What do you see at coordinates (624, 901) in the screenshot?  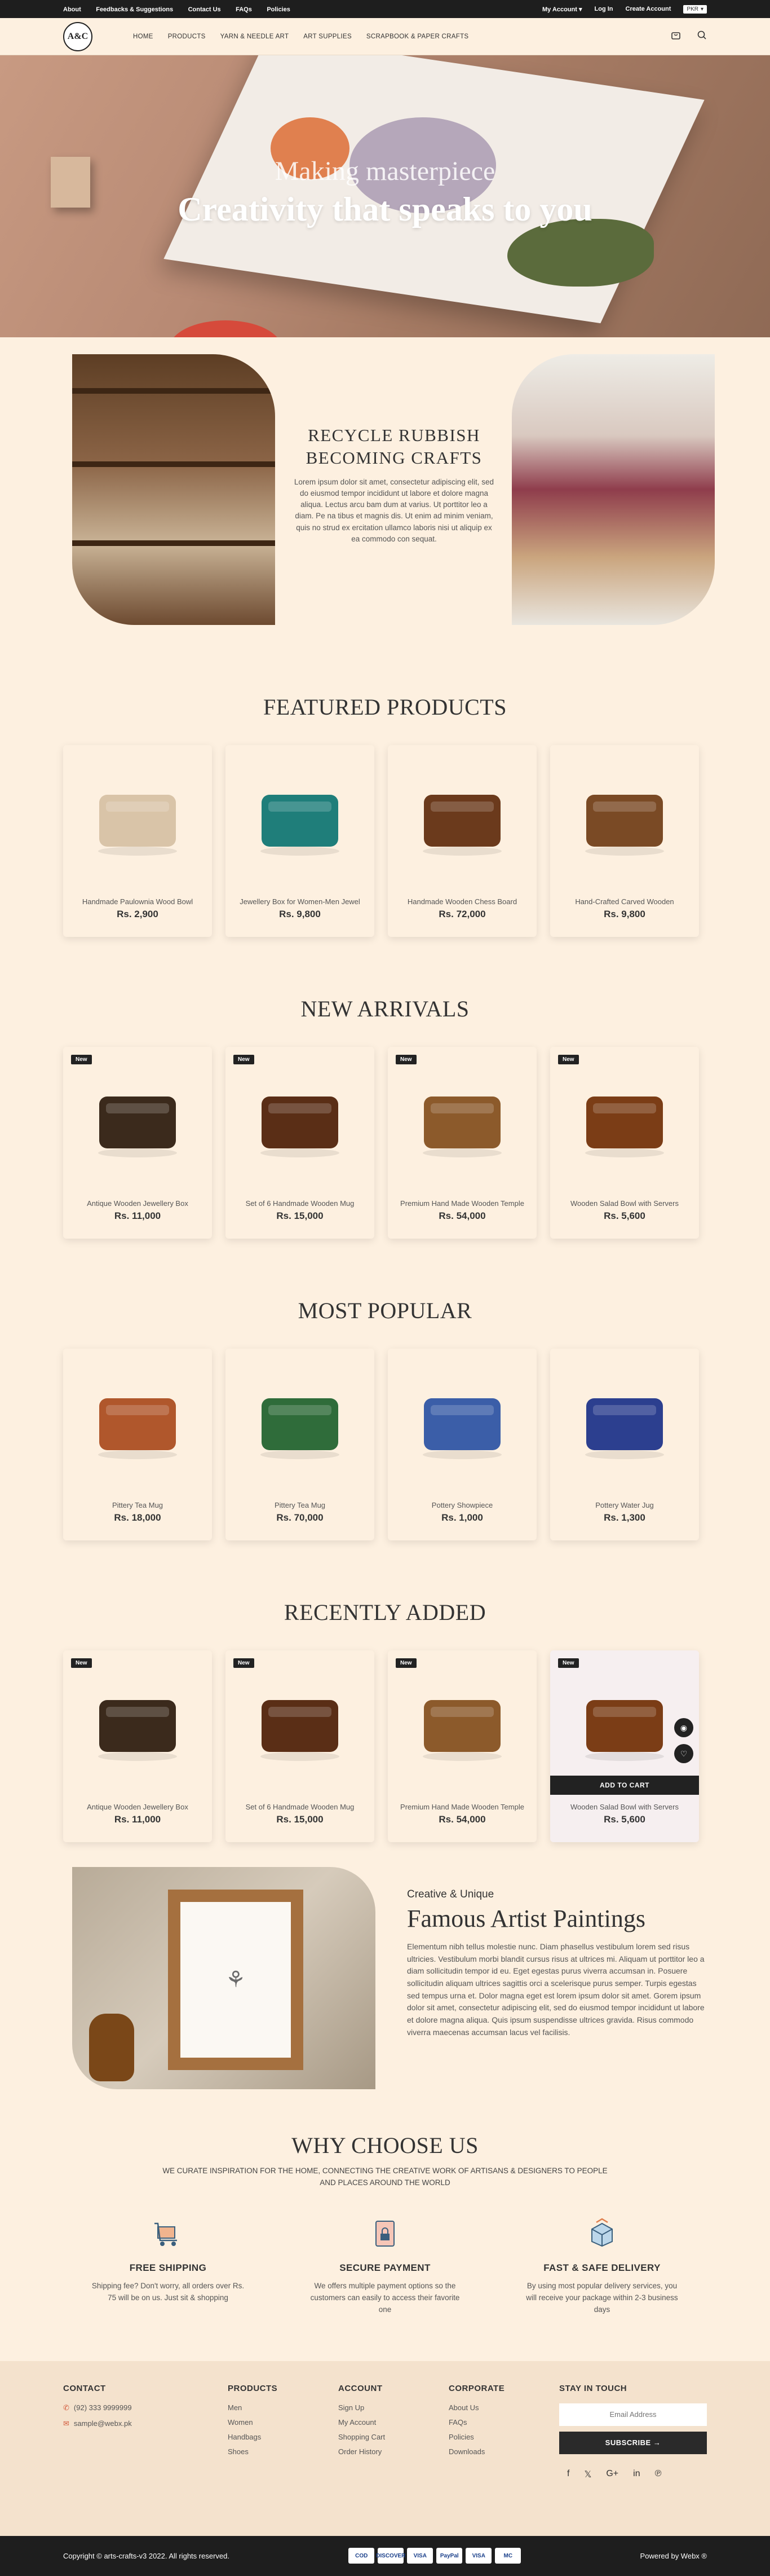 I see `product-name: Hand-Crafted Carved Wooden` at bounding box center [624, 901].